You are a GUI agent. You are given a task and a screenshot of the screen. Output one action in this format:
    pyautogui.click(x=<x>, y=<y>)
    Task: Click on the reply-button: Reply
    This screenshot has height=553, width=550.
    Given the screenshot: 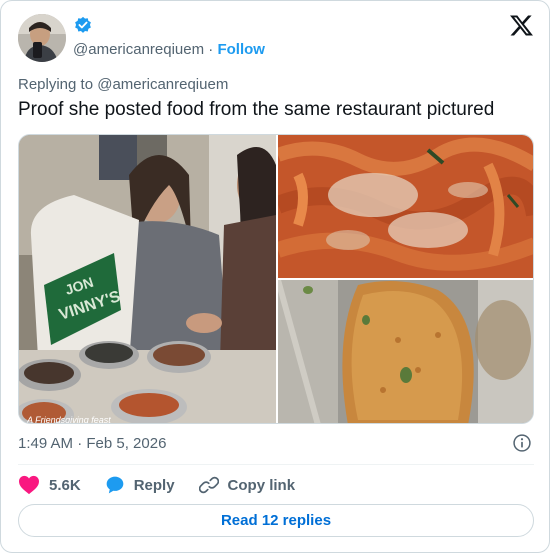 What is the action you would take?
    pyautogui.click(x=140, y=485)
    